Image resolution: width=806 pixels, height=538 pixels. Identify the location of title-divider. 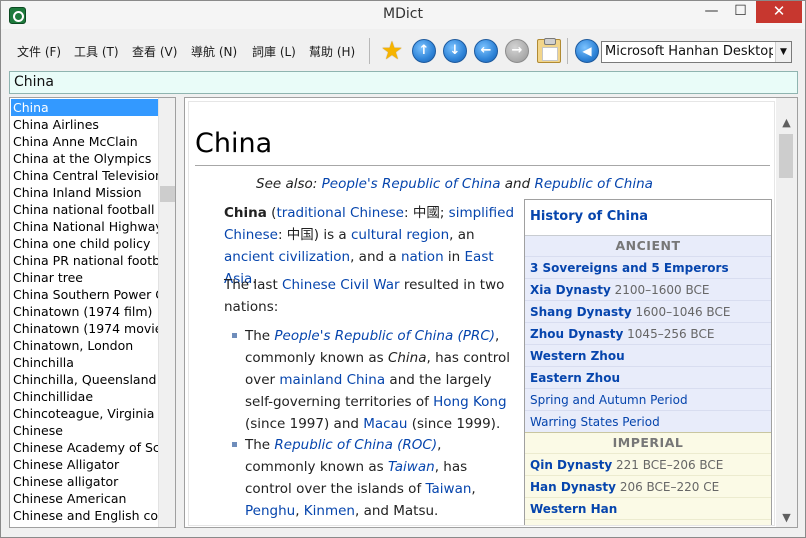
(482, 165).